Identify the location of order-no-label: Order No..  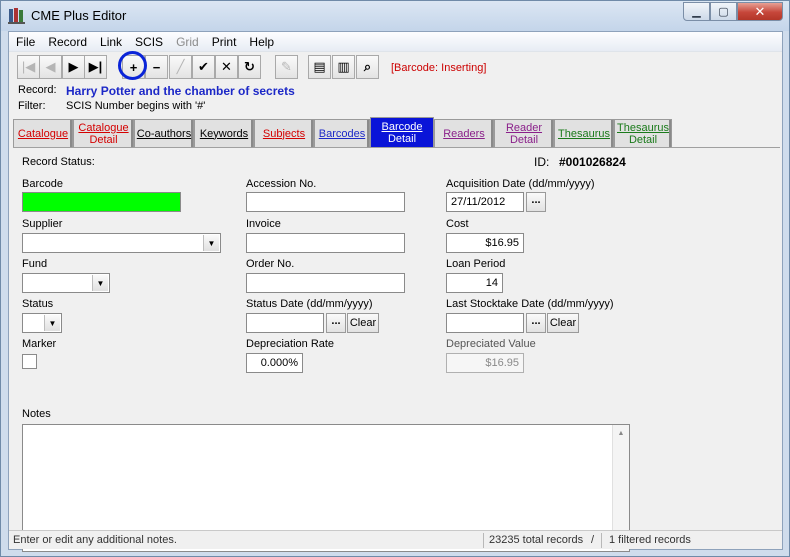
(270, 264).